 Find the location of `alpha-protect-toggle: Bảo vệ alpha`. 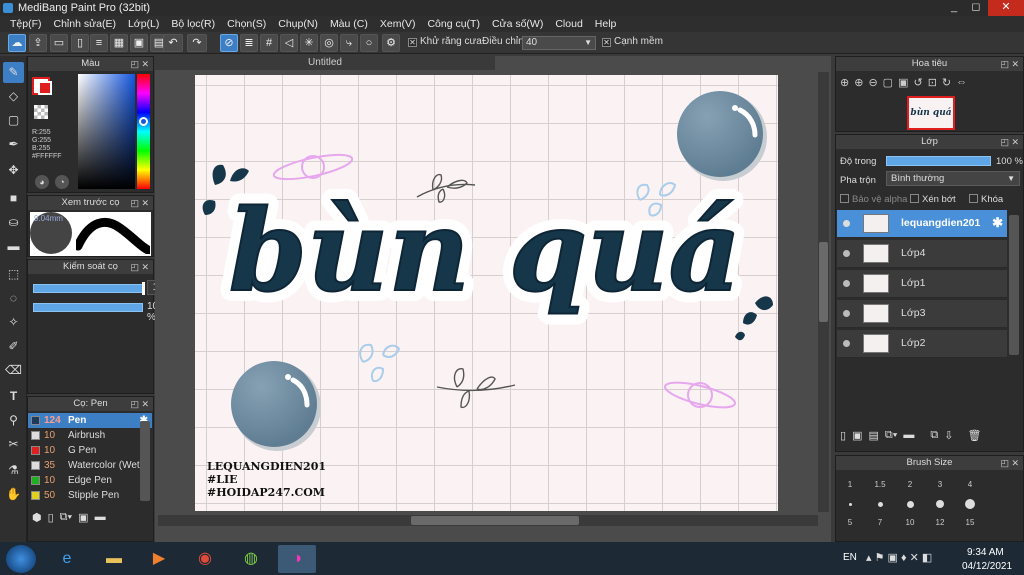

alpha-protect-toggle: Bảo vệ alpha is located at coordinates (873, 199).